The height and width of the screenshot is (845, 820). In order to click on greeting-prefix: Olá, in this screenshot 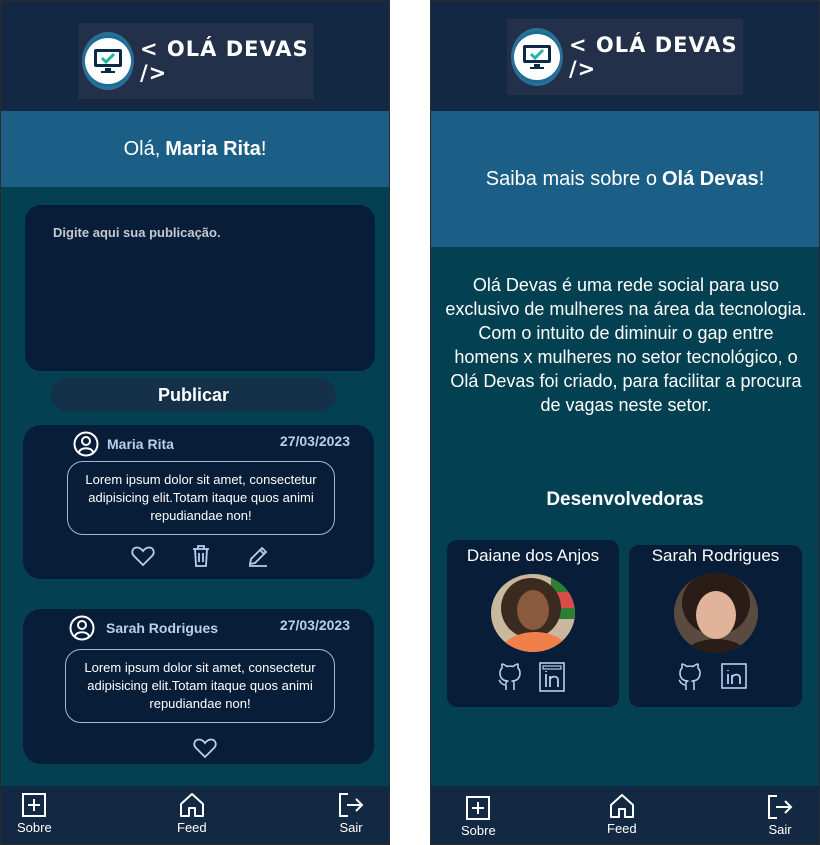, I will do `click(142, 148)`.